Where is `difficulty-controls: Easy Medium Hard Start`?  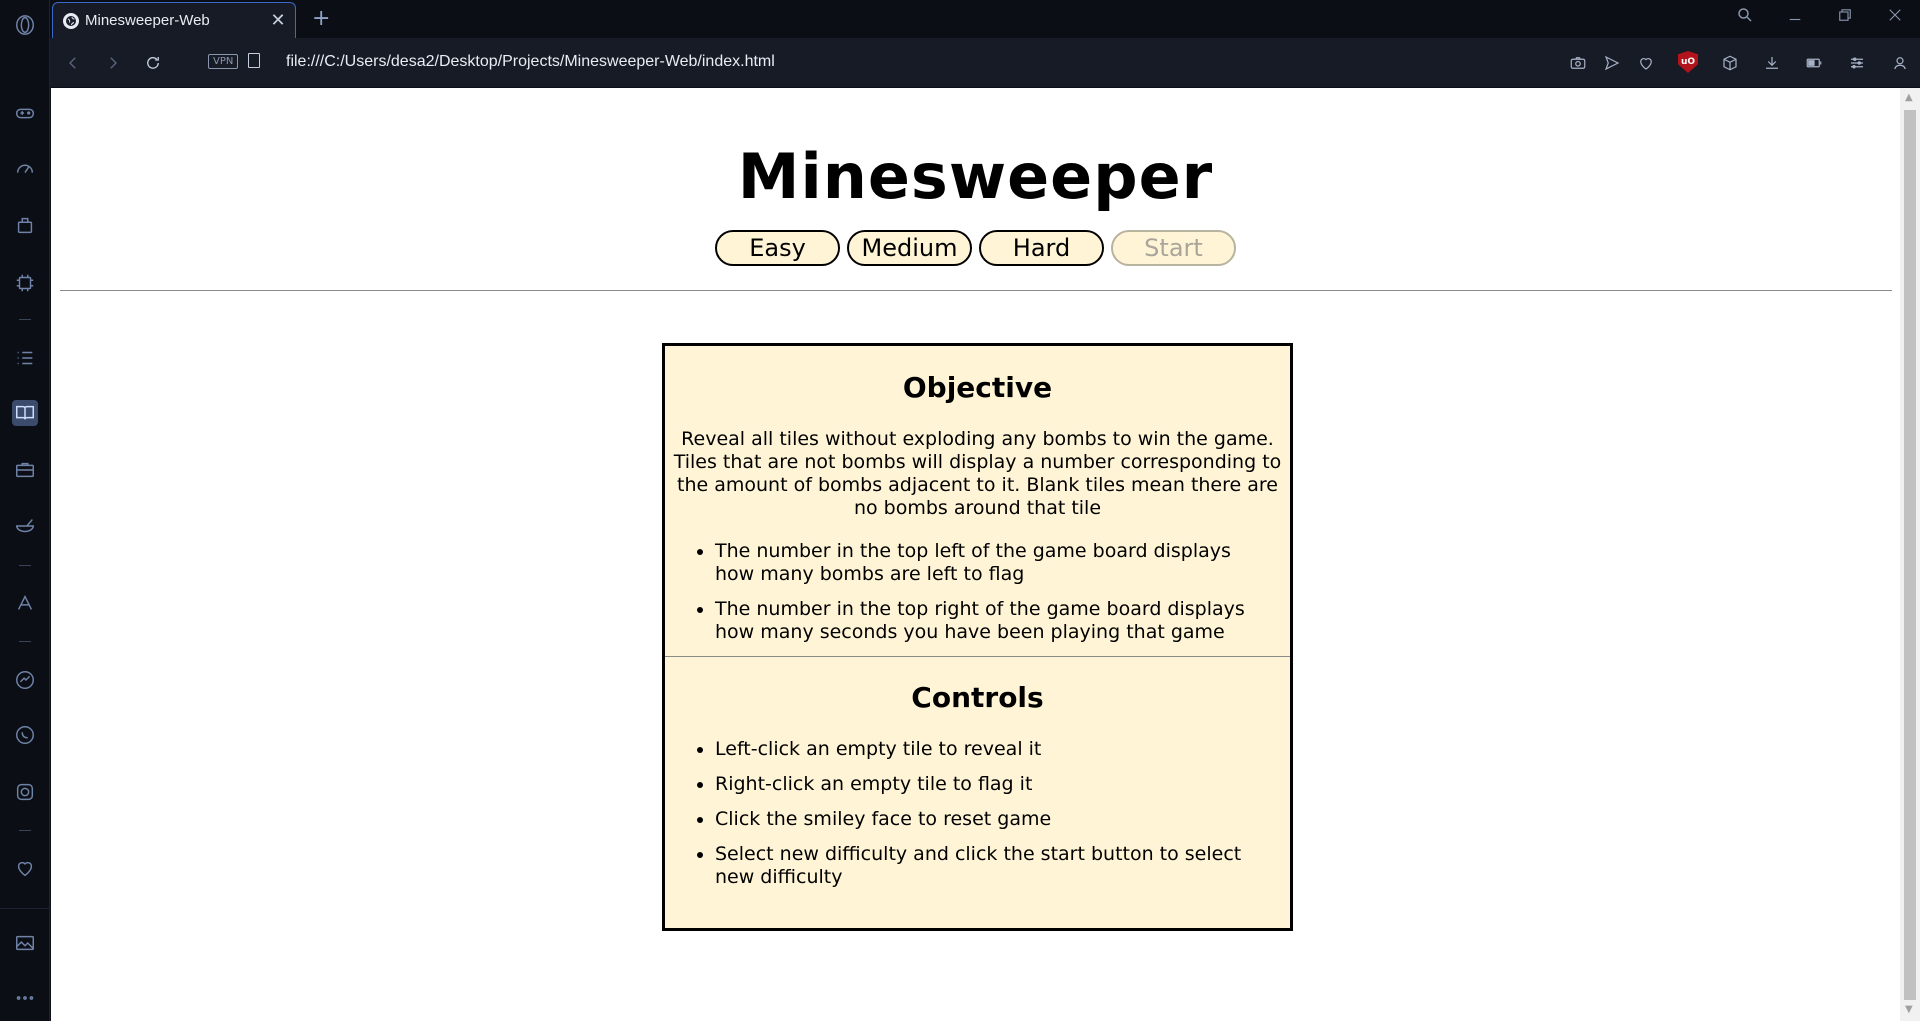 difficulty-controls: Easy Medium Hard Start is located at coordinates (975, 248).